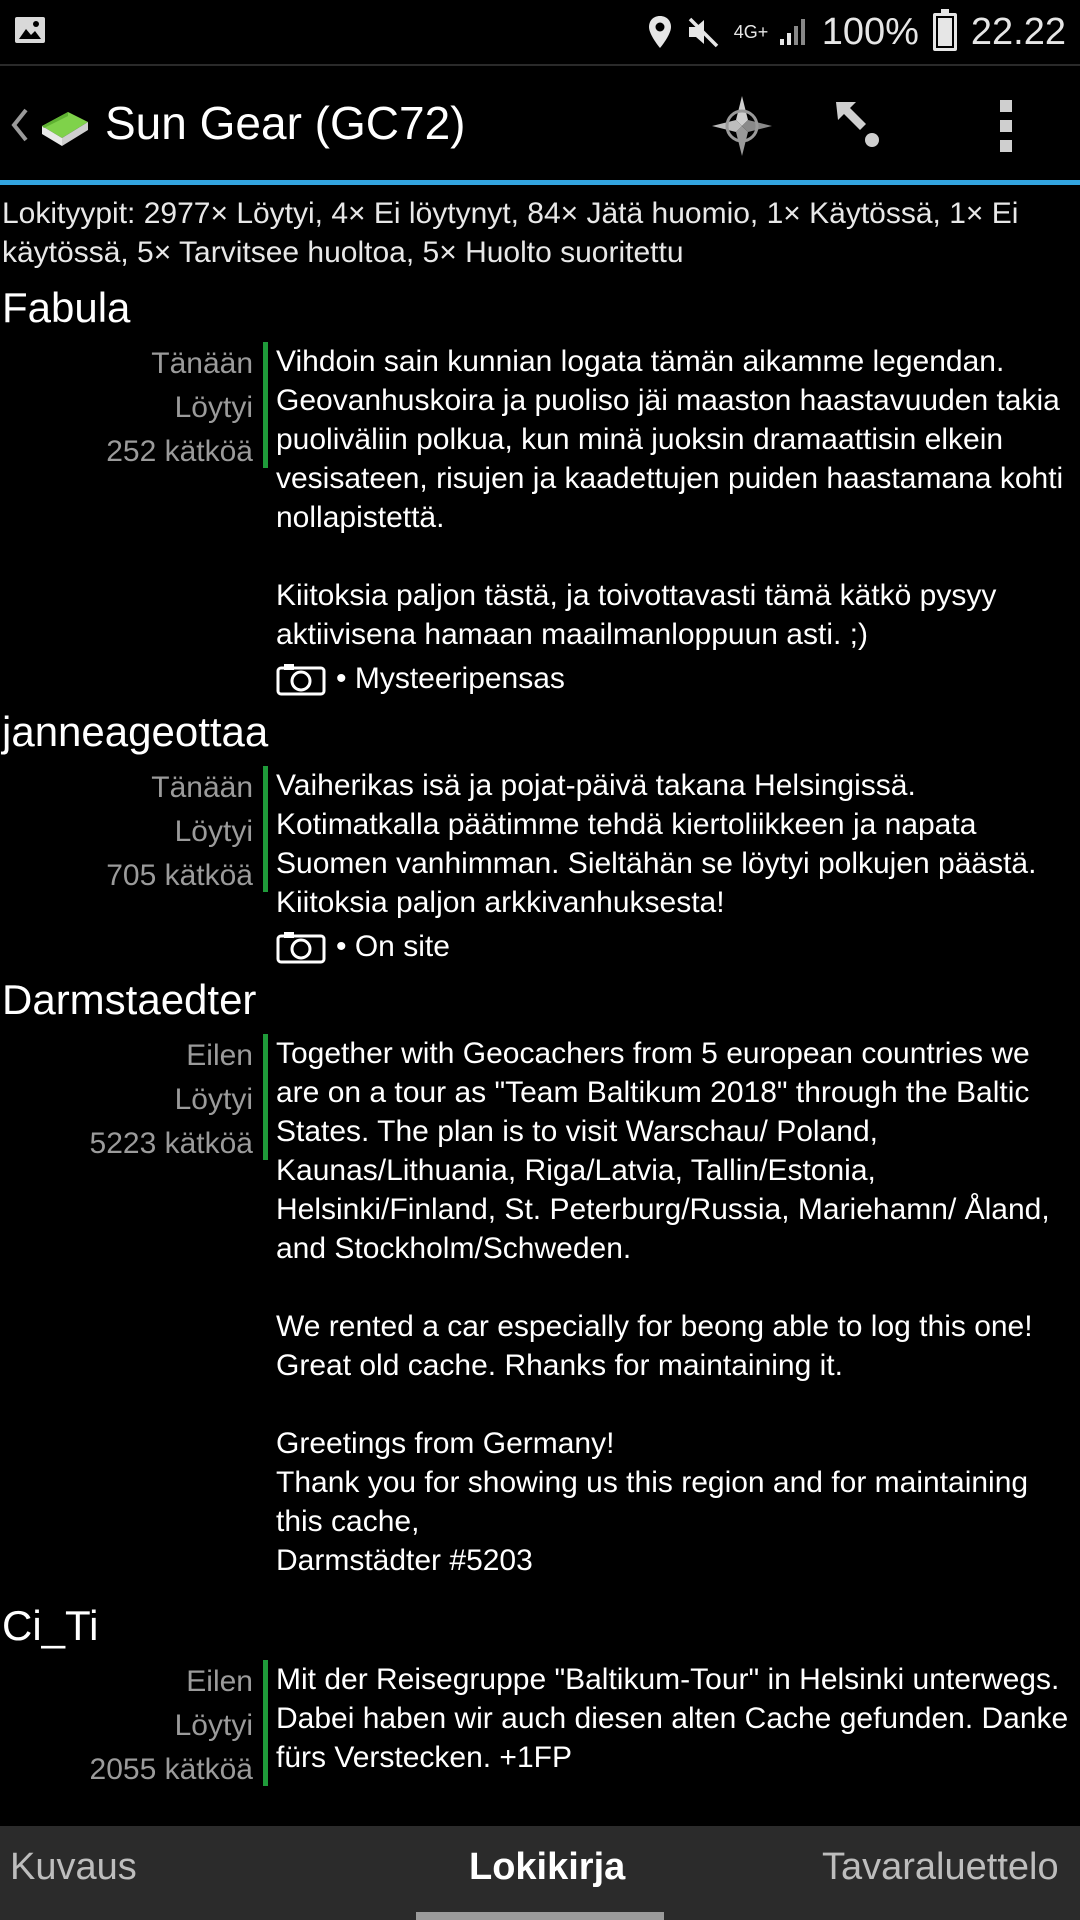 This screenshot has height=1920, width=1080. Describe the element at coordinates (1018, 31) in the screenshot. I see `clock: 22.22` at that location.